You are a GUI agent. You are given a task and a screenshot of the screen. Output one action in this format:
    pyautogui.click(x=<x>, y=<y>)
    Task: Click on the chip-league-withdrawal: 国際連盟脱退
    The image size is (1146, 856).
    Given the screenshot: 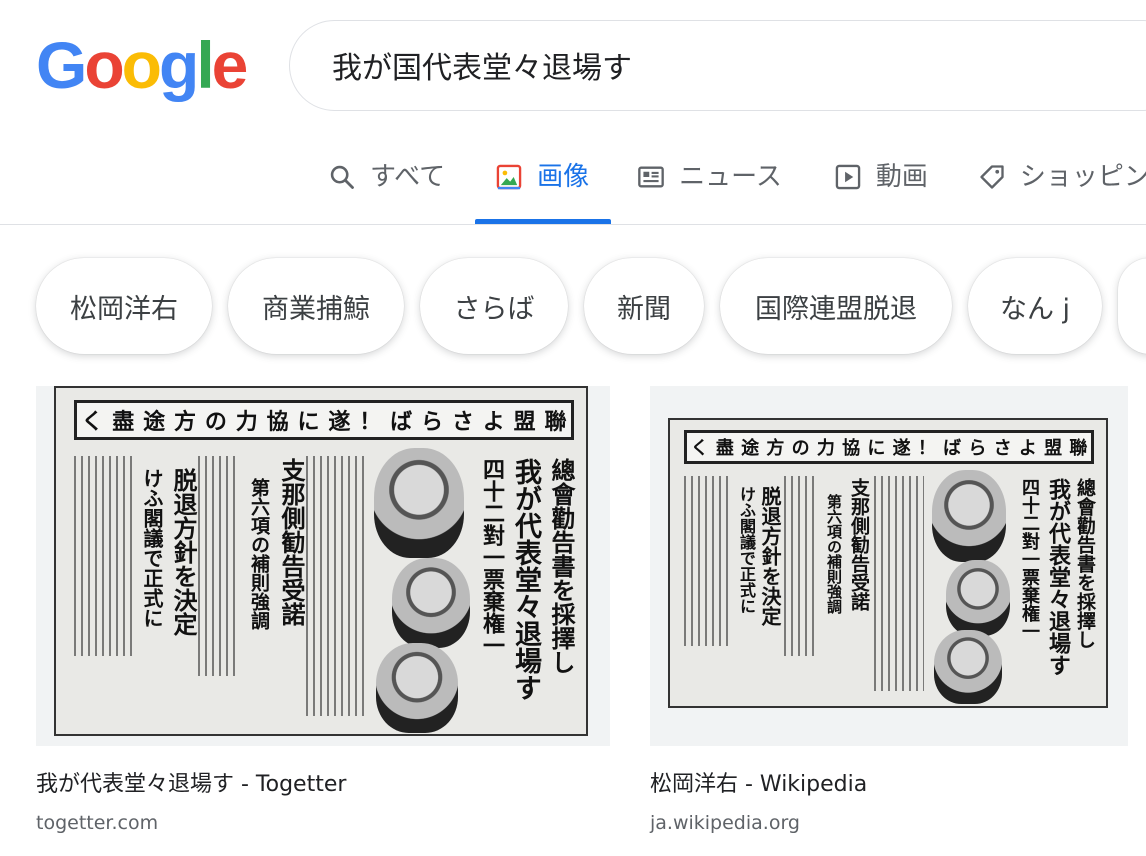 What is the action you would take?
    pyautogui.click(x=836, y=306)
    